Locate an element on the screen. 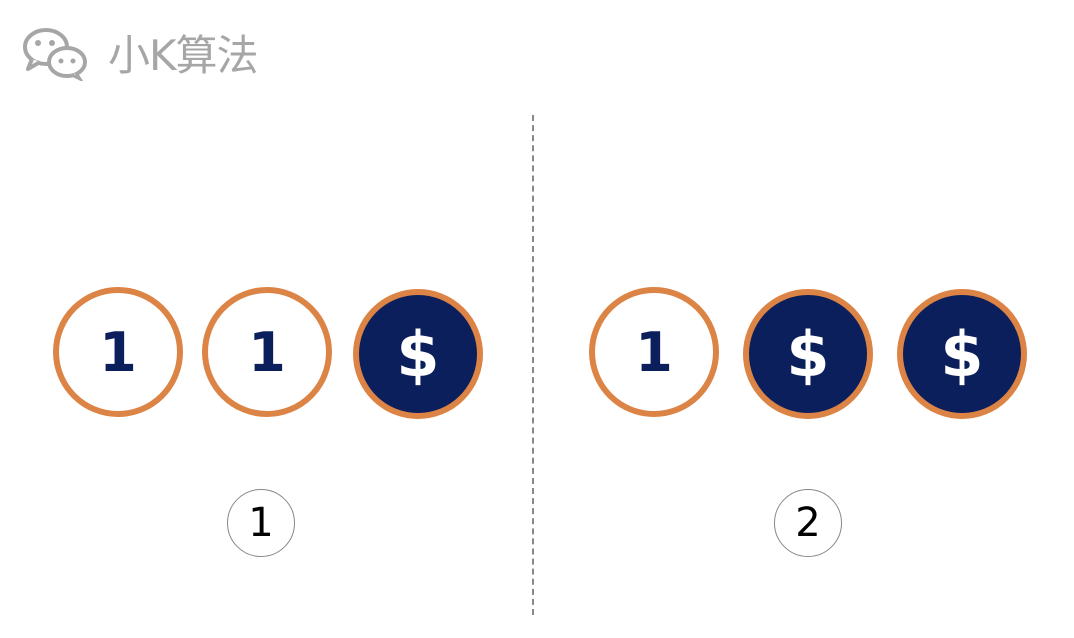 This screenshot has width=1074, height=638. logo-title: 小K算法 is located at coordinates (183, 55).